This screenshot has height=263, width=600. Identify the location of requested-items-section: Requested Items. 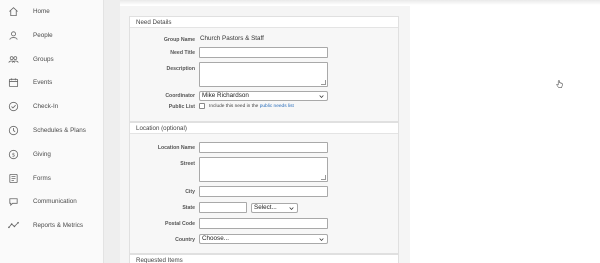
(264, 258).